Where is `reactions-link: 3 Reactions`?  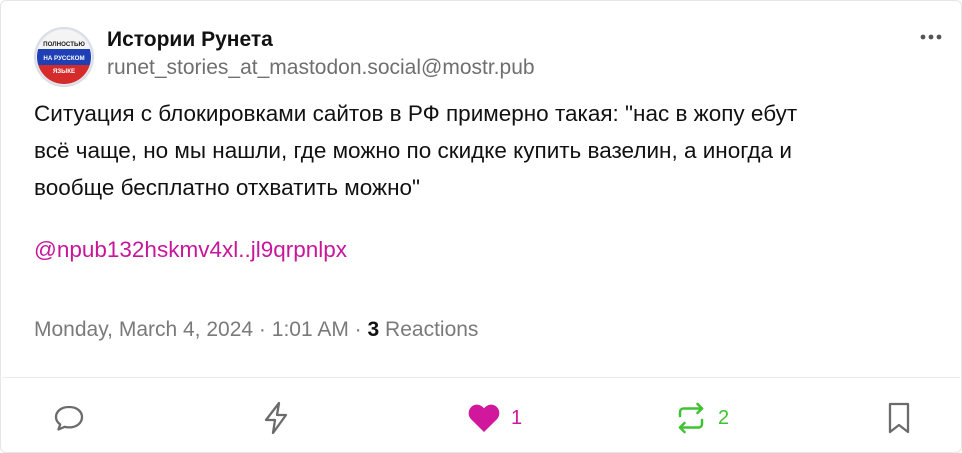
reactions-link: 3 Reactions is located at coordinates (423, 329).